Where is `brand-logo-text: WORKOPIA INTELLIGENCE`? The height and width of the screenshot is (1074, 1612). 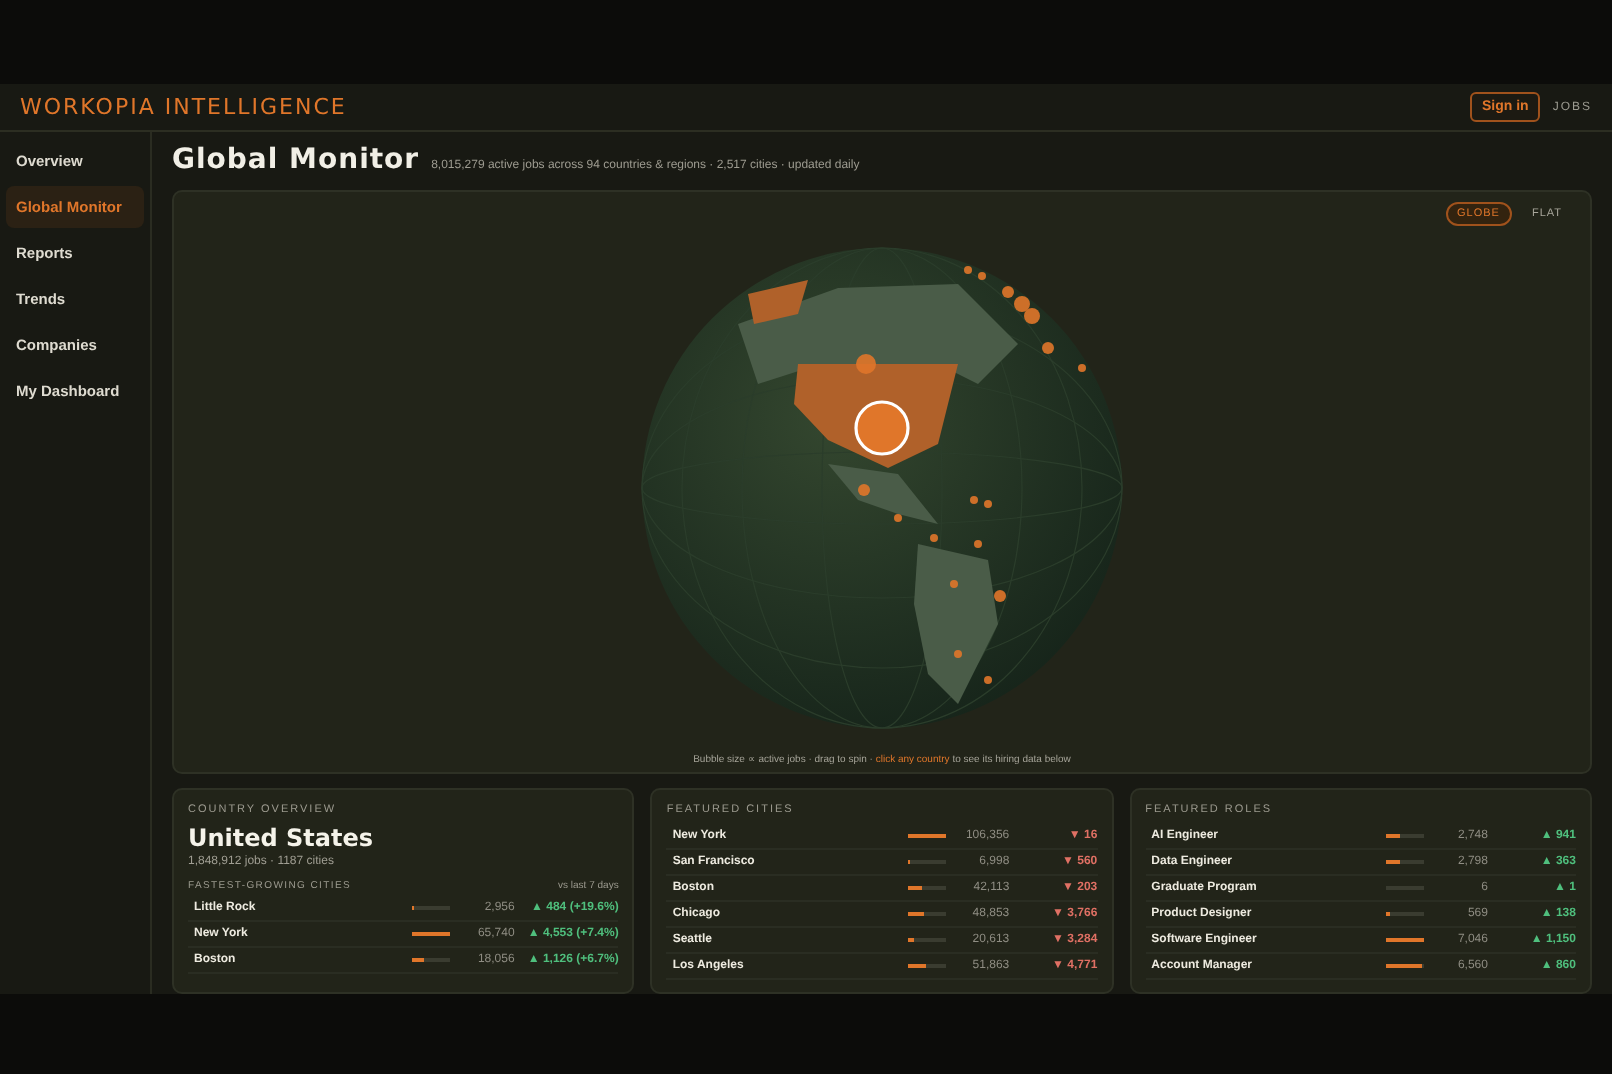
brand-logo-text: WORKOPIA INTELLIGENCE is located at coordinates (183, 107).